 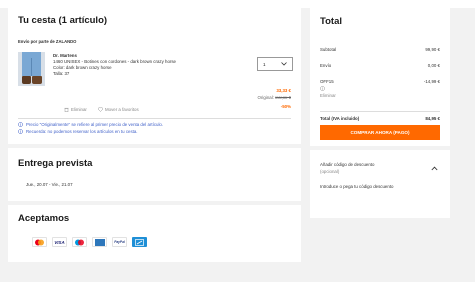 What do you see at coordinates (434, 168) in the screenshot?
I see `chevron-up-icon` at bounding box center [434, 168].